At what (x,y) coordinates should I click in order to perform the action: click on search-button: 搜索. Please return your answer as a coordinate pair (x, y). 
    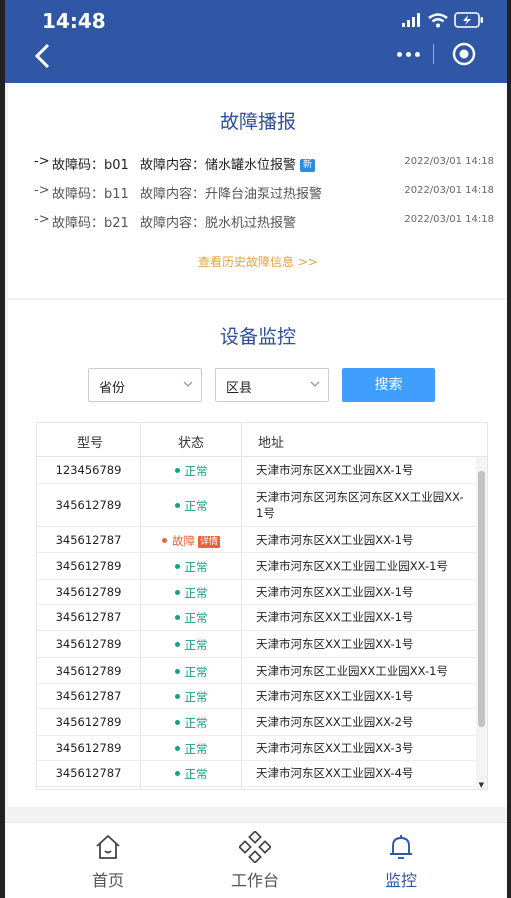
    Looking at the image, I should click on (388, 385).